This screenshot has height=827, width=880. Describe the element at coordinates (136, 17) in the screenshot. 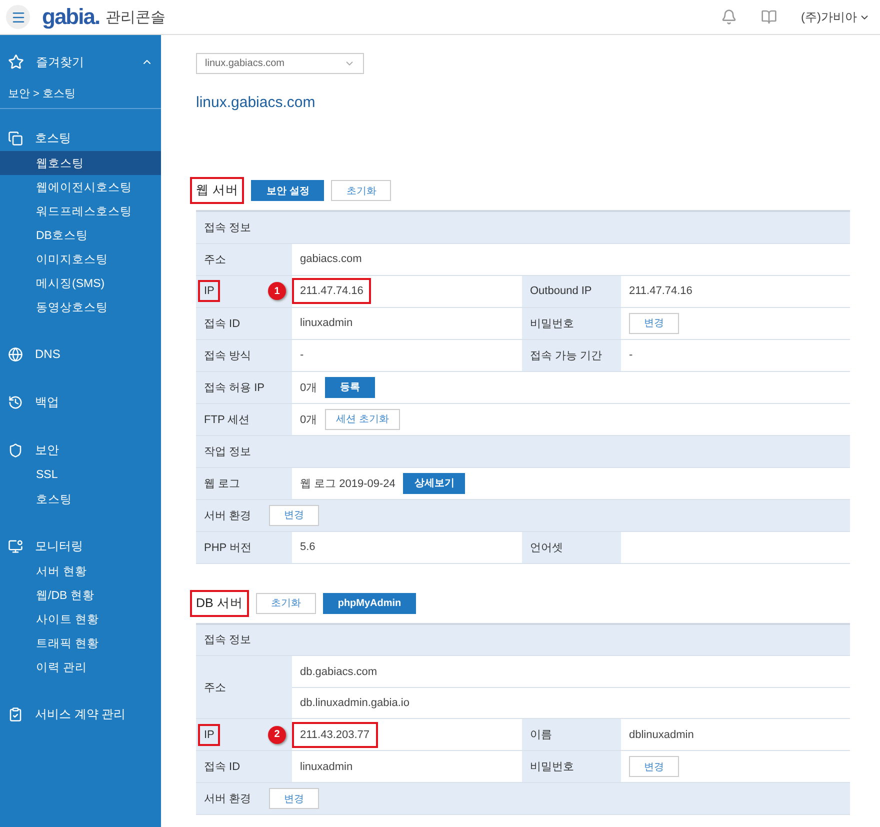

I see `app-name: 관리콘솔` at that location.